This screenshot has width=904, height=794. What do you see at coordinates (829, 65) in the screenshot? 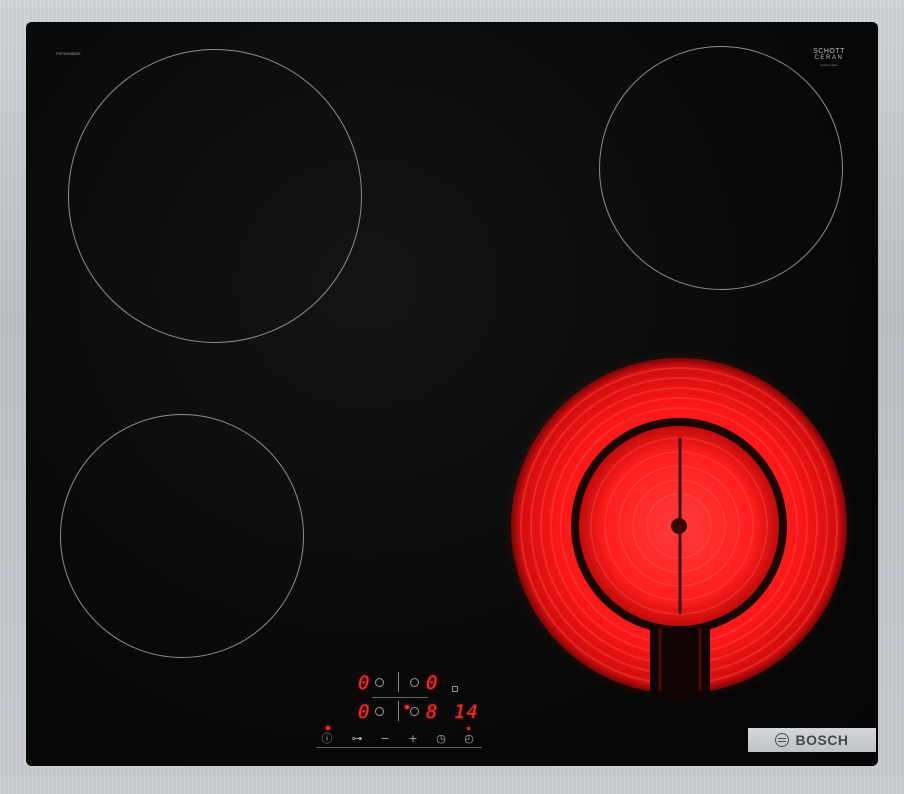
I see `ceramic-glass-label: ceramic glass` at bounding box center [829, 65].